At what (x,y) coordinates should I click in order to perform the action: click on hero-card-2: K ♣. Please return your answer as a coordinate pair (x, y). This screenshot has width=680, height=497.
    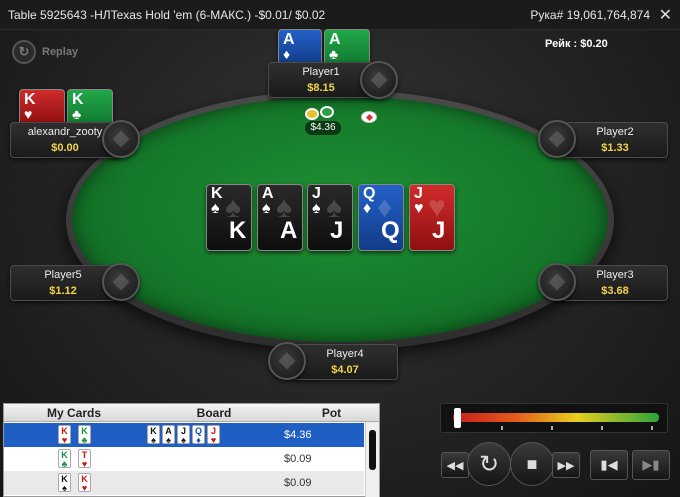
    Looking at the image, I should click on (90, 107).